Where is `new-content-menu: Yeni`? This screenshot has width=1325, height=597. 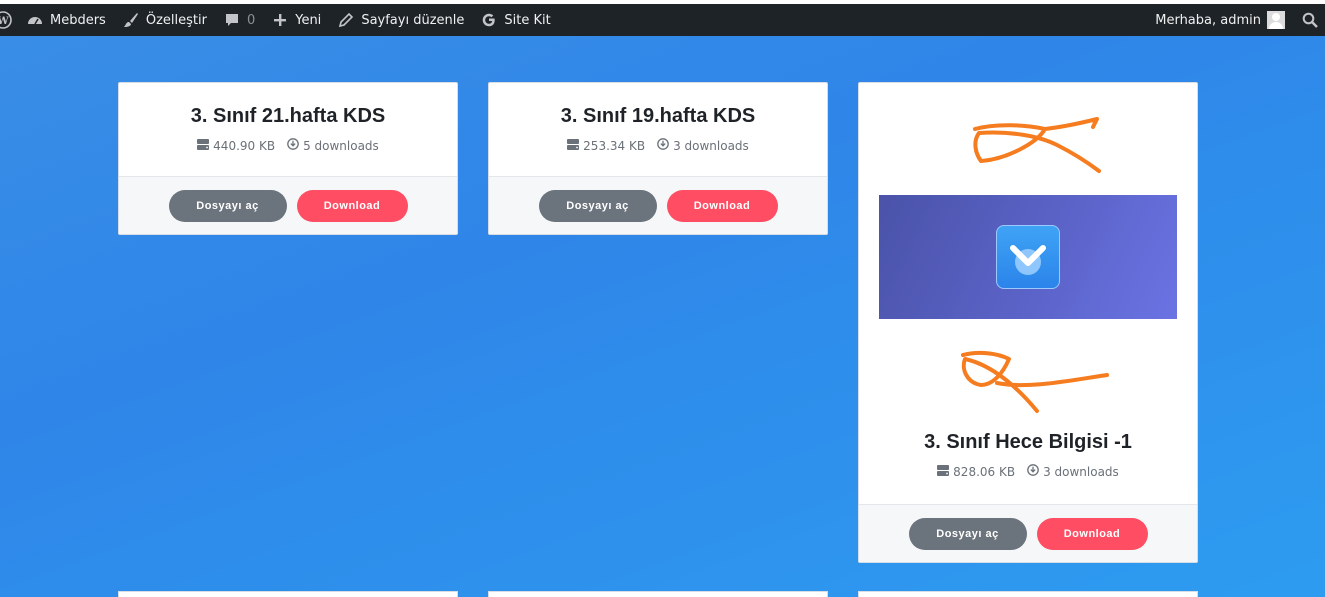 new-content-menu: Yeni is located at coordinates (296, 20).